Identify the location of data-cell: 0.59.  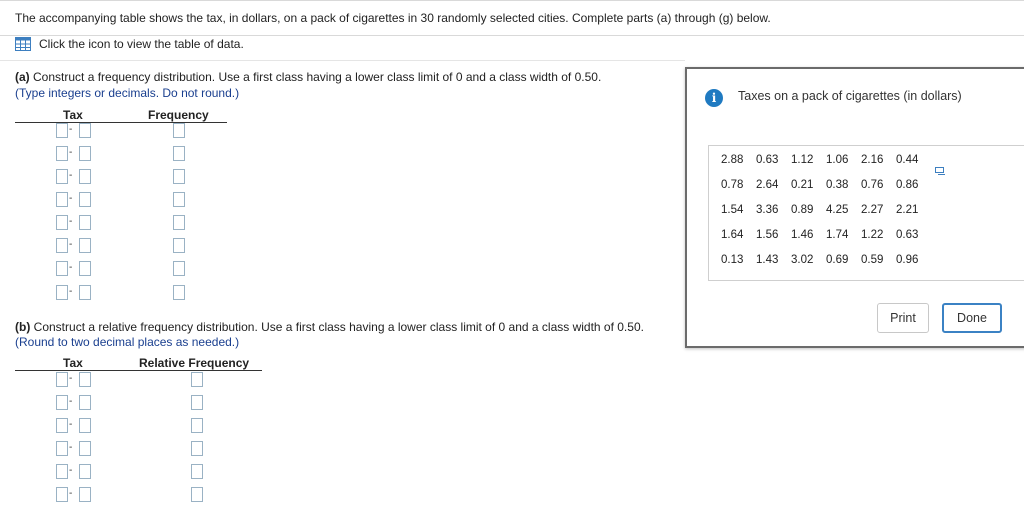
(872, 260).